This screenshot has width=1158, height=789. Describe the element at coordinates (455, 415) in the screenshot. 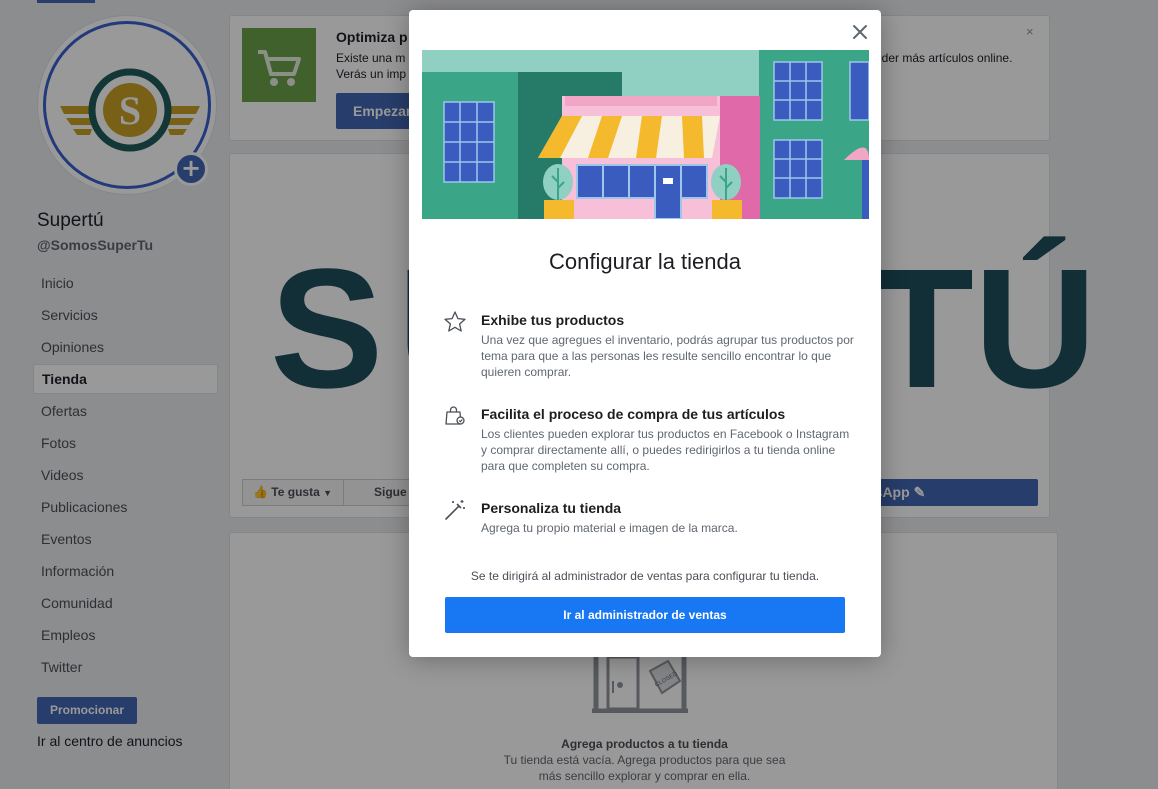

I see `shopping-bag-icon` at that location.